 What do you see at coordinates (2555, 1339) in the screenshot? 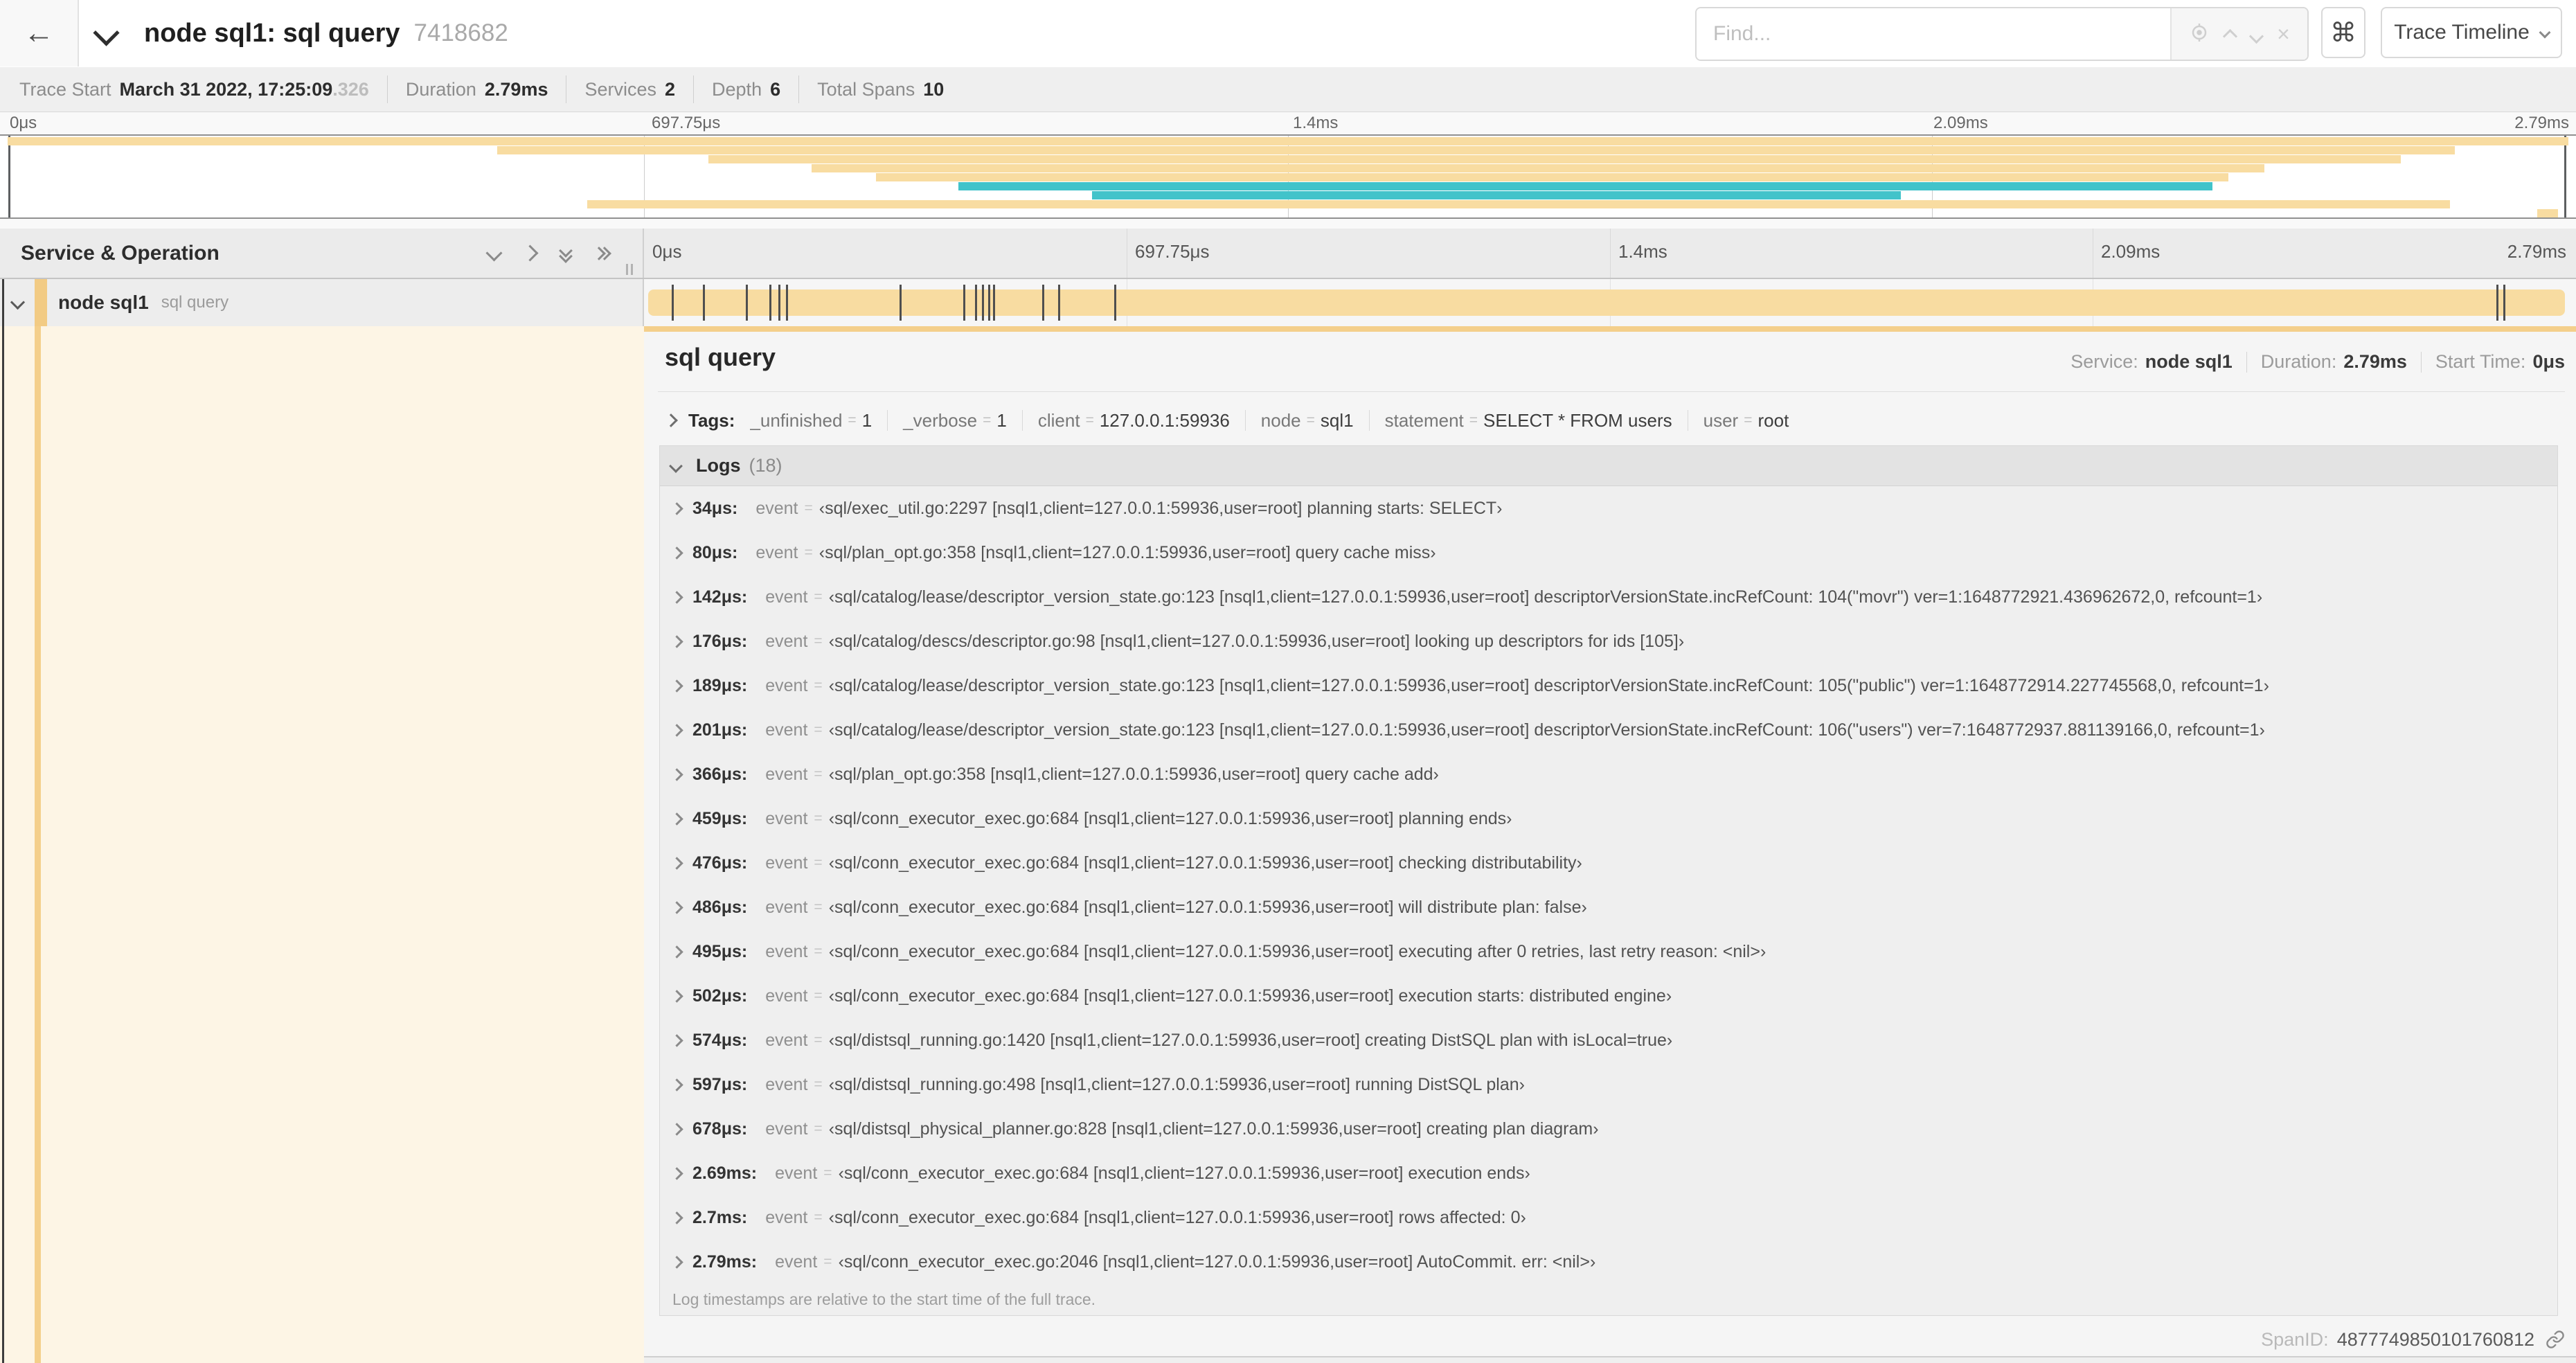
I see `link-icon` at bounding box center [2555, 1339].